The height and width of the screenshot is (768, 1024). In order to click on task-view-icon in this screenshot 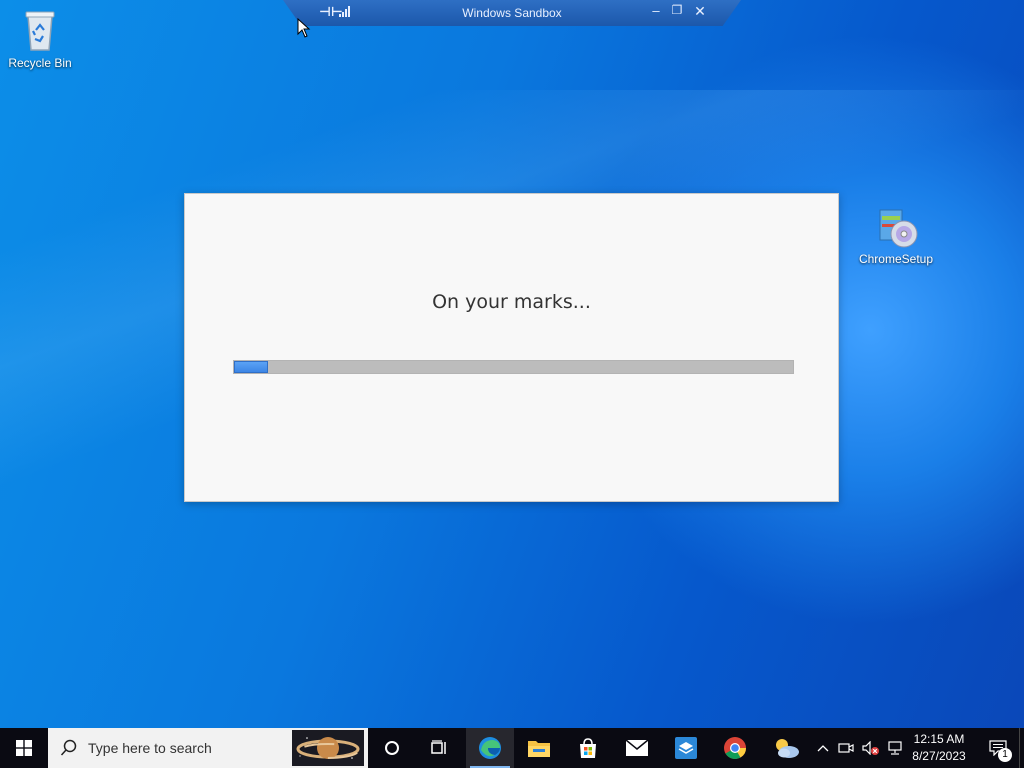, I will do `click(438, 747)`.